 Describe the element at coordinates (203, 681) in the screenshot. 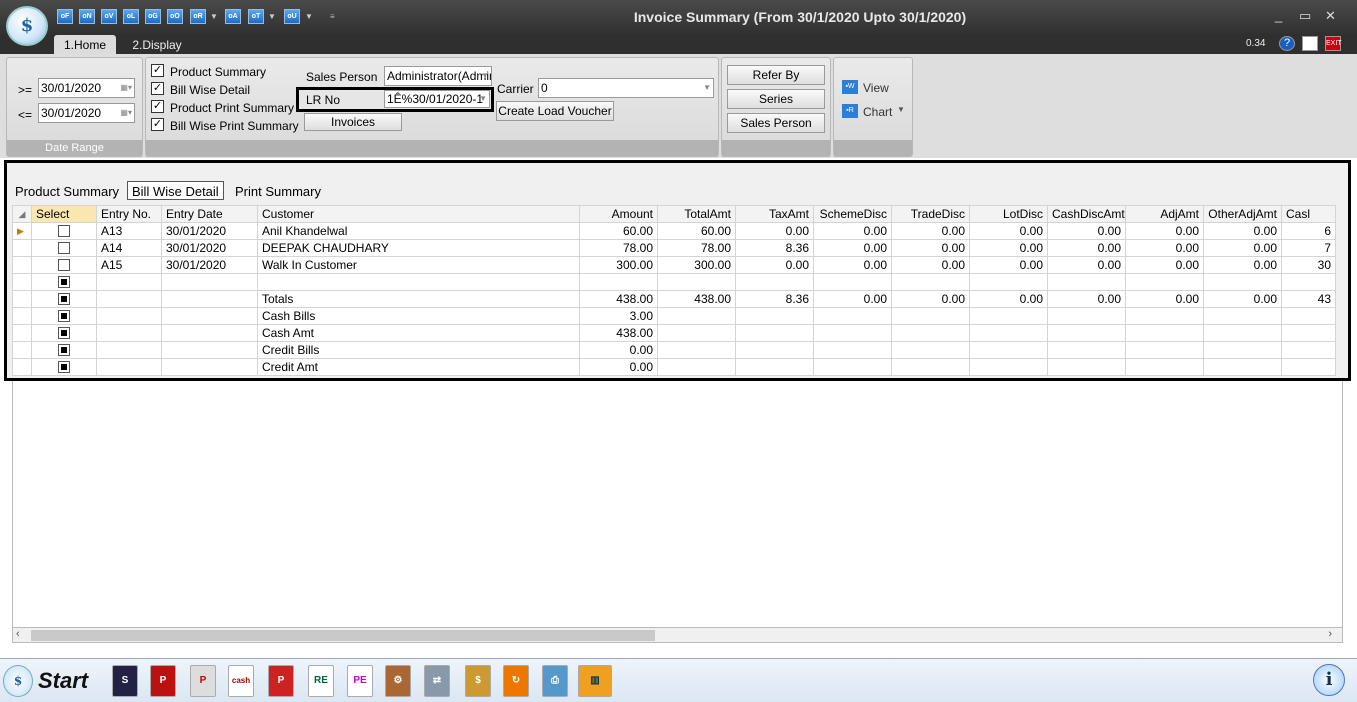

I see `purchase-register-icon: P` at that location.